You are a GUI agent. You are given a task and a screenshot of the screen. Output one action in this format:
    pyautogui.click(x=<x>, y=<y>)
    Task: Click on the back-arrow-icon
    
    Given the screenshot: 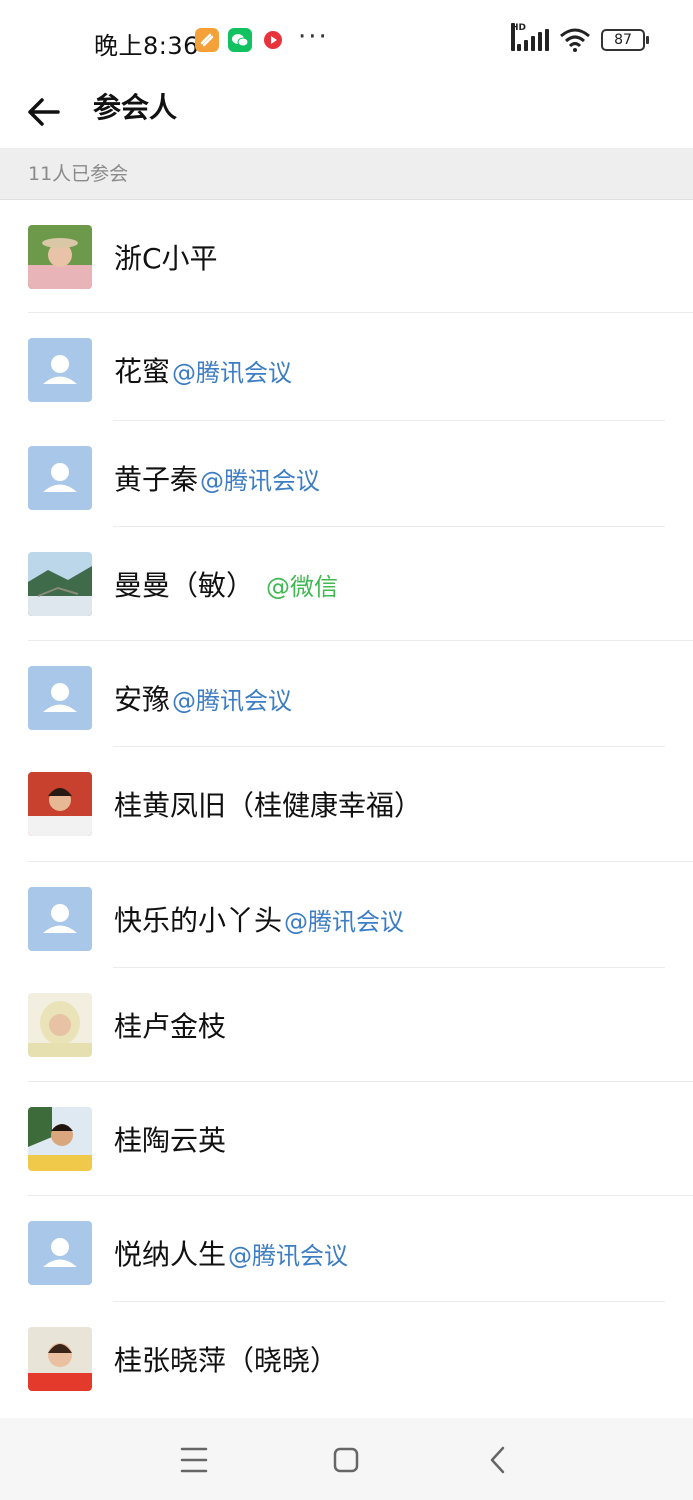 What is the action you would take?
    pyautogui.click(x=44, y=112)
    